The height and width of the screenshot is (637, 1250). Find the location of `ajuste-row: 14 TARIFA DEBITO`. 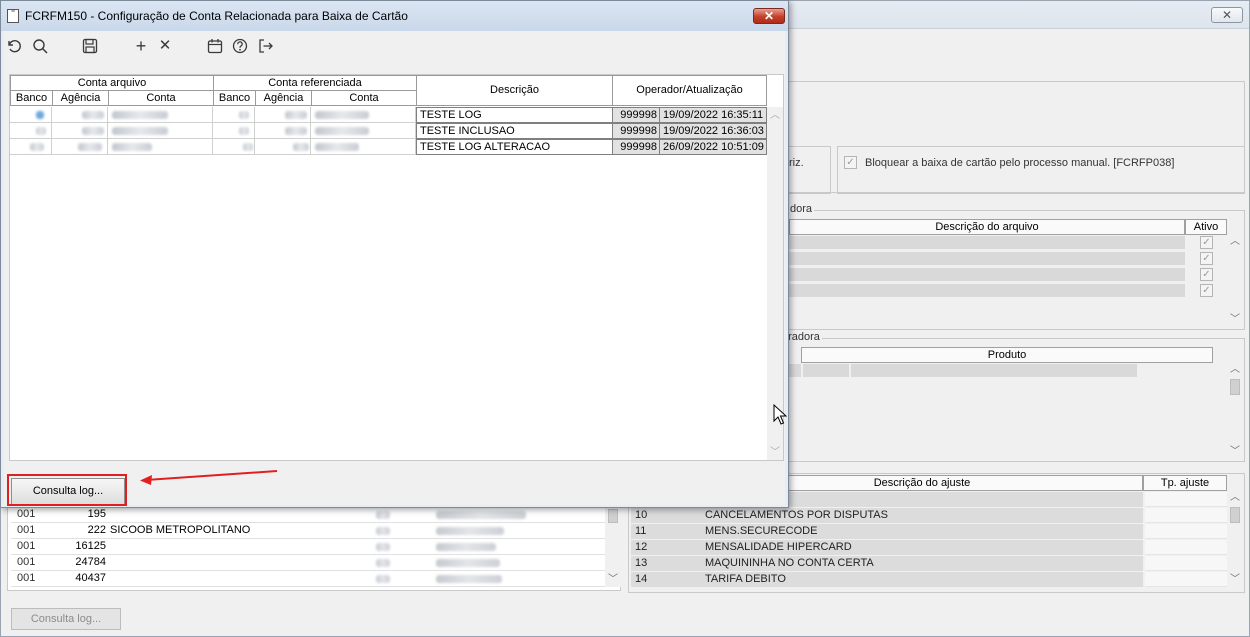

ajuste-row: 14 TARIFA DEBITO is located at coordinates (887, 580).